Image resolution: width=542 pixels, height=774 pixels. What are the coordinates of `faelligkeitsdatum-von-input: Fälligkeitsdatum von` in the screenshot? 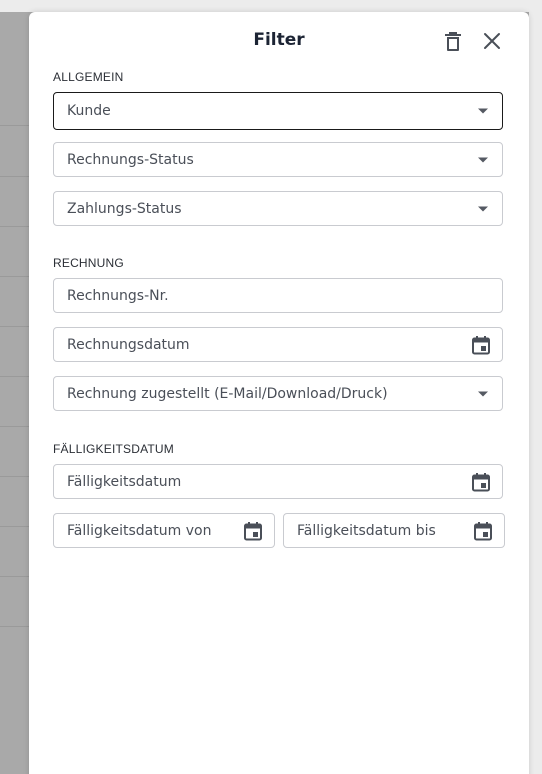 It's located at (164, 530).